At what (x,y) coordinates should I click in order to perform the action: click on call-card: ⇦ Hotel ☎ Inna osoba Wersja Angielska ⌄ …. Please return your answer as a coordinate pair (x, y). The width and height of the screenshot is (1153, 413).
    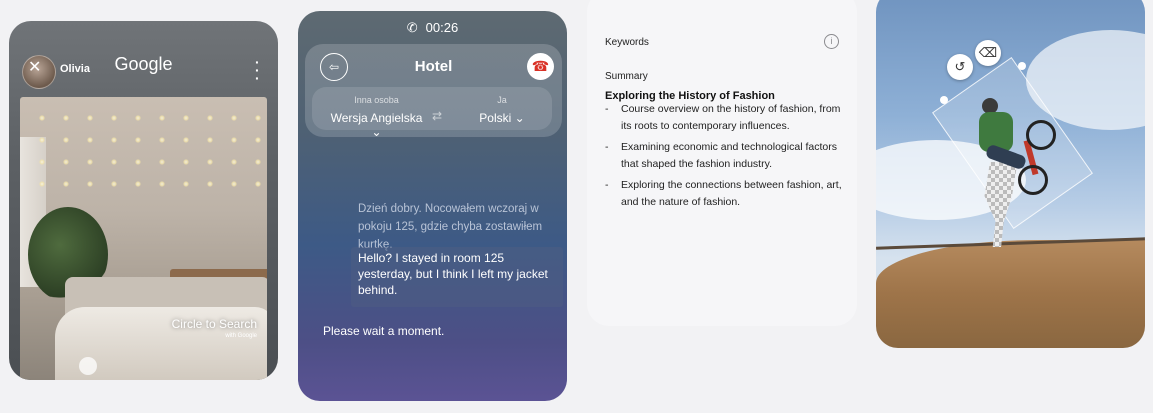
    Looking at the image, I should click on (433, 91).